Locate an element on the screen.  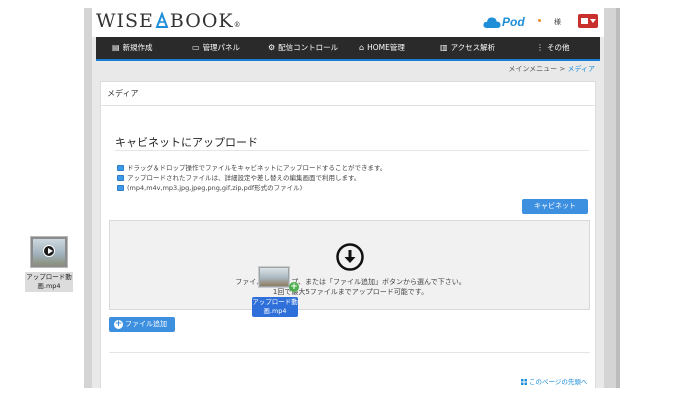
info-line: アップロードされたファイルは、詳細設定や差し替えの編集画面で利用します。 is located at coordinates (238, 177).